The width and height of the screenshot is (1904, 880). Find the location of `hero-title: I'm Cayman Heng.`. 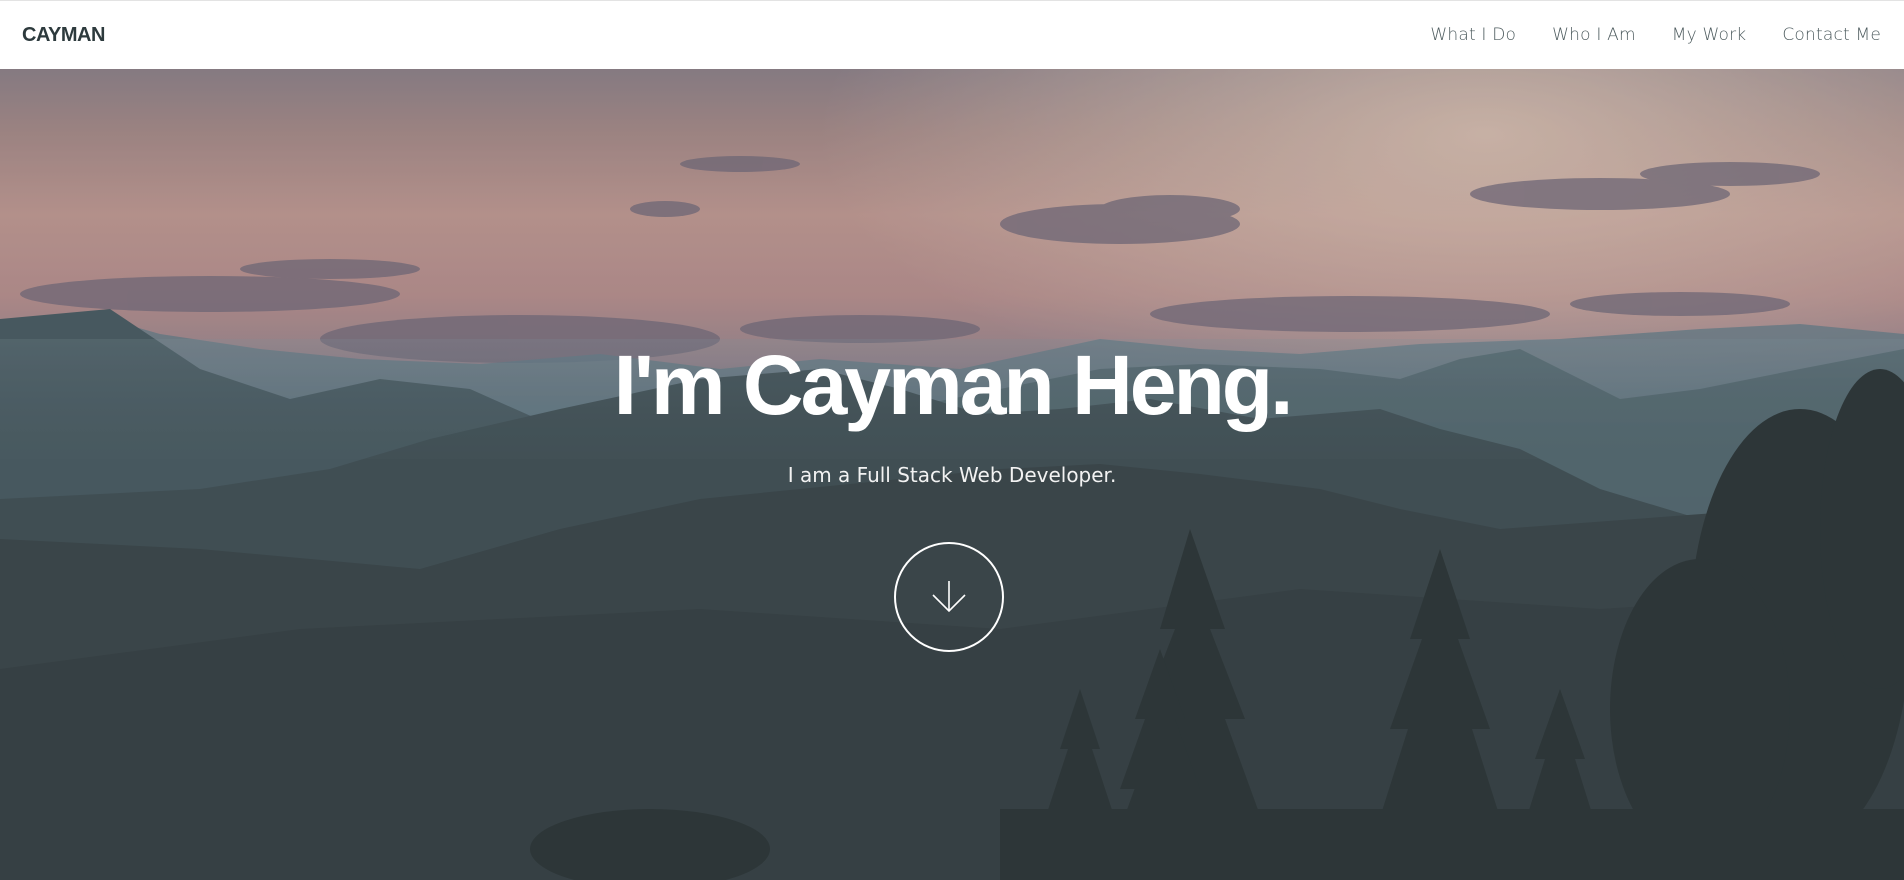

hero-title: I'm Cayman Heng. is located at coordinates (953, 385).